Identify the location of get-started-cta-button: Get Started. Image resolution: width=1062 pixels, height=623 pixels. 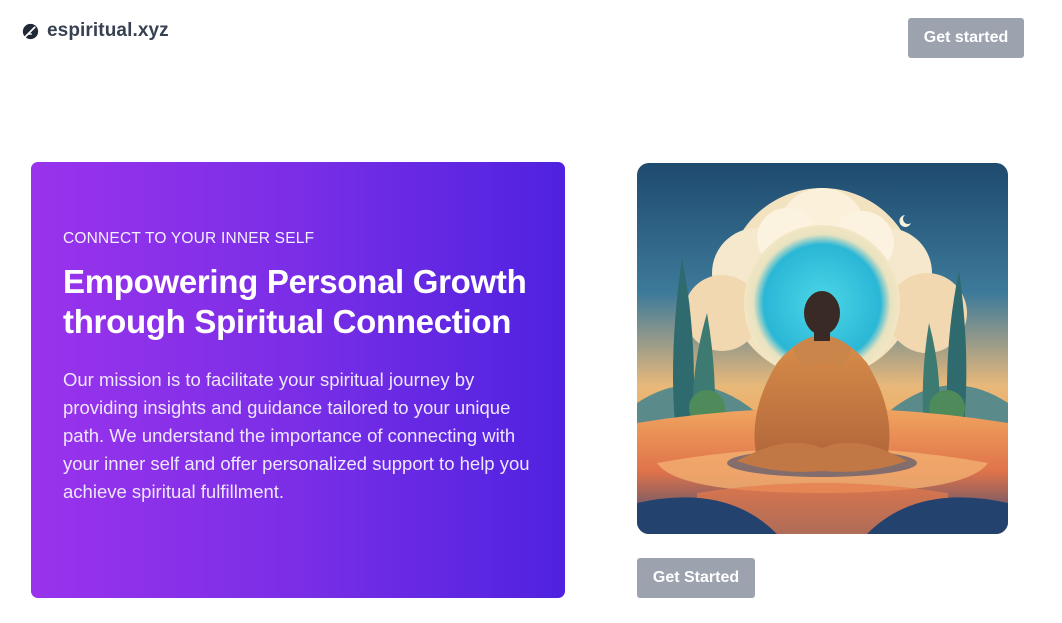
(696, 578).